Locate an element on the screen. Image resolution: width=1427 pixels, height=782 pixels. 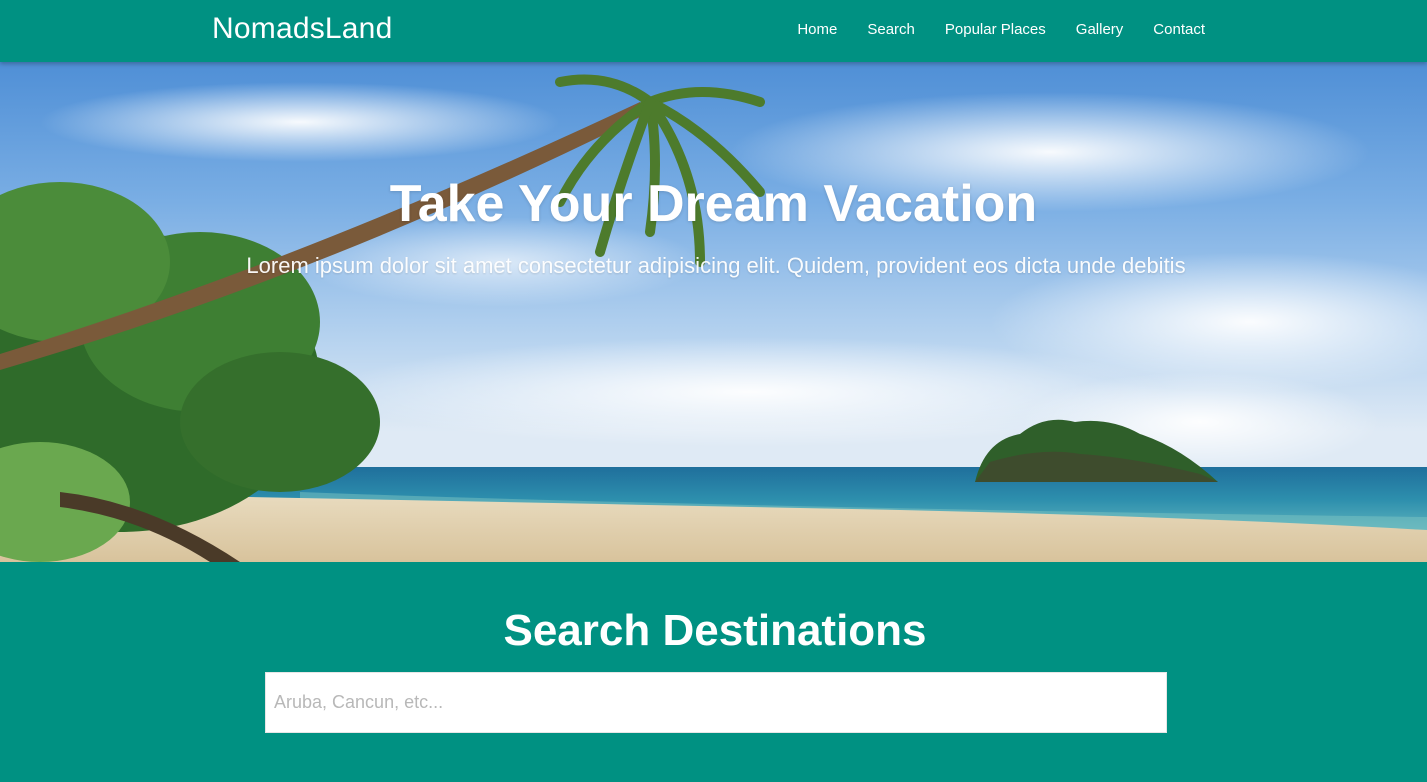
nav-link-popular-places: Popular Places is located at coordinates (995, 29).